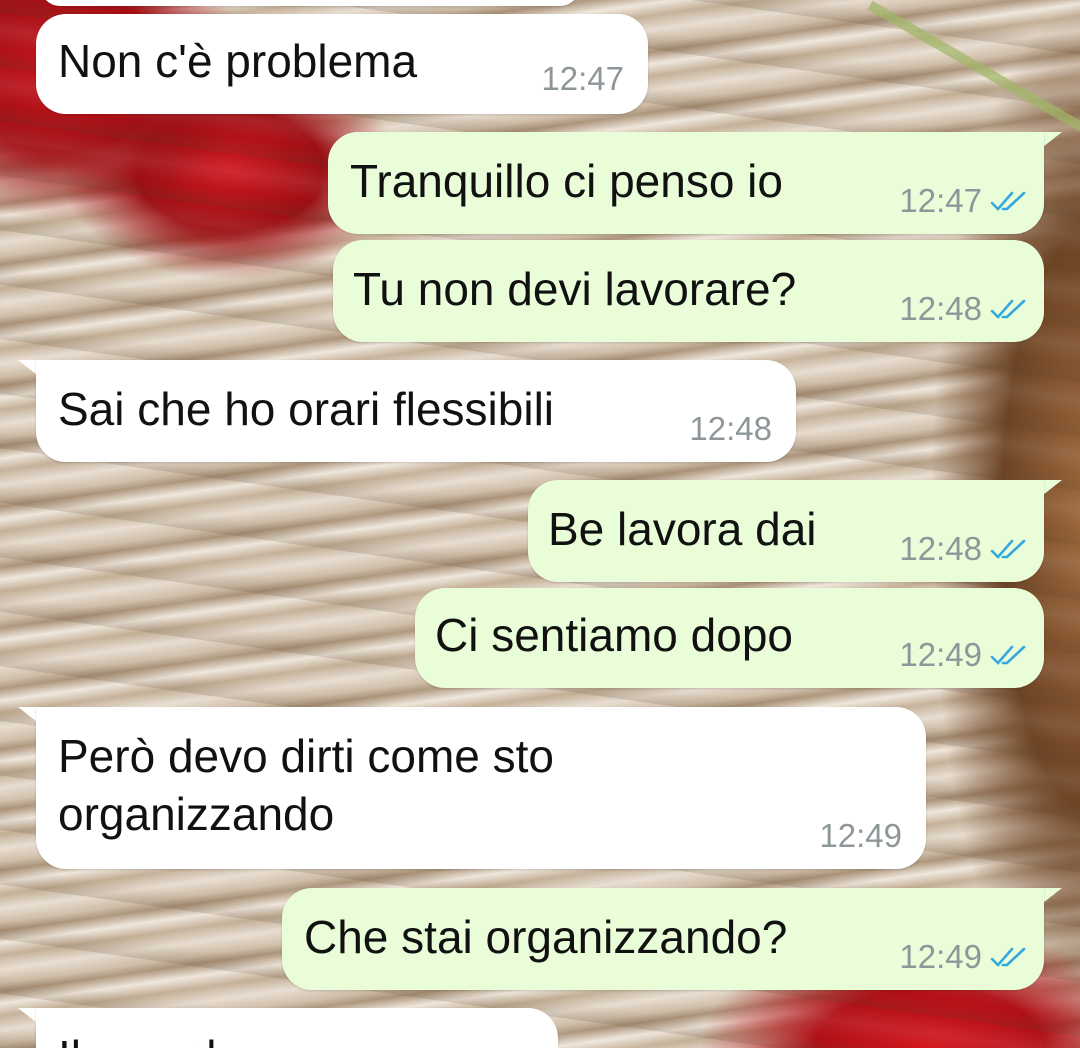 This screenshot has height=1048, width=1080. What do you see at coordinates (546, 937) in the screenshot?
I see `message-text: Che stai organizzando?` at bounding box center [546, 937].